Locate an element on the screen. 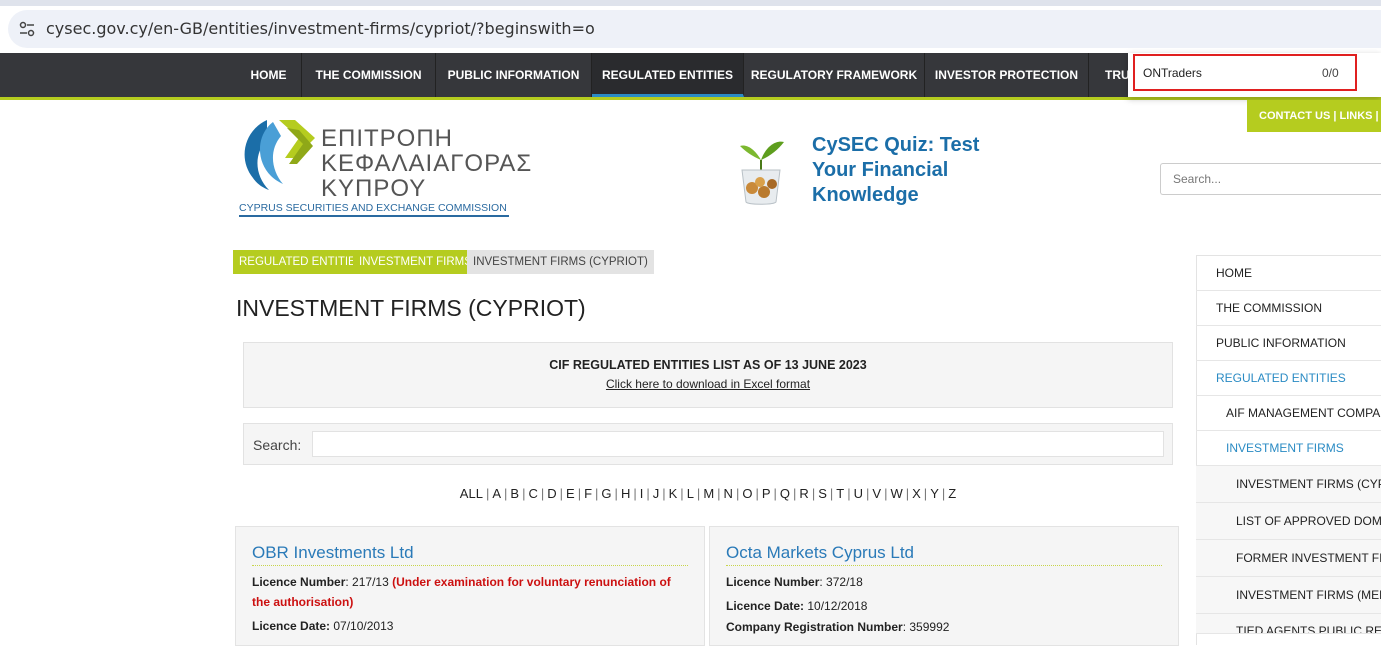 The image size is (1381, 646). entity-search-box: Search: is located at coordinates (708, 444).